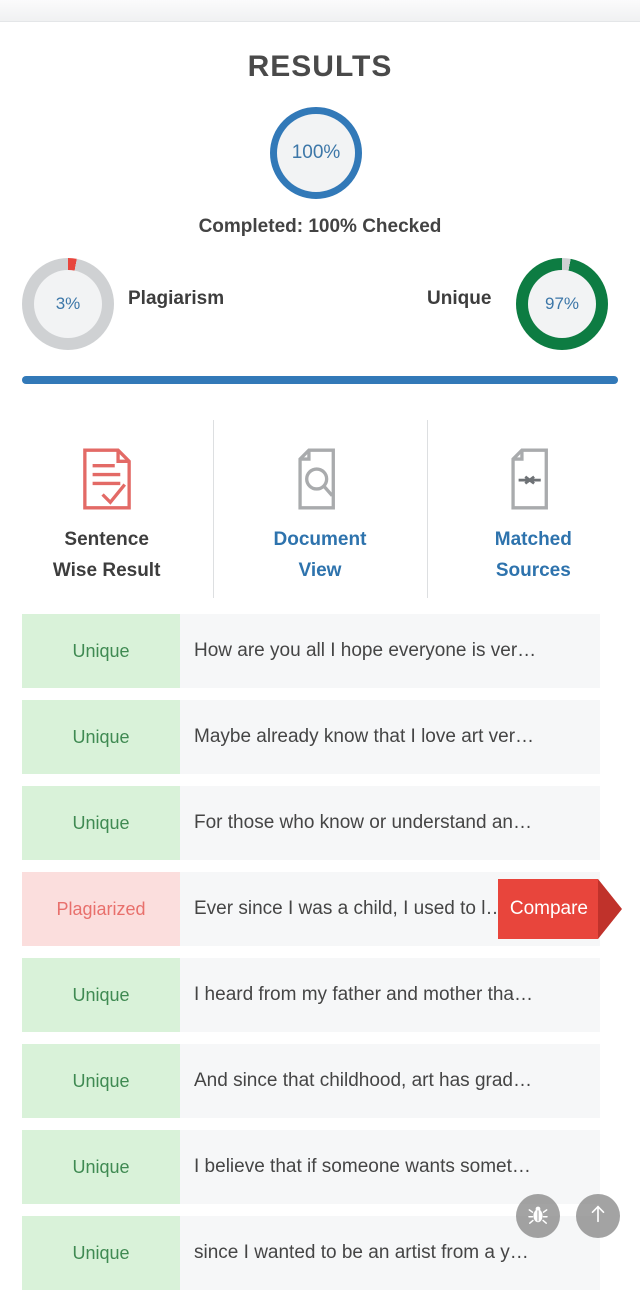  I want to click on section-divider-bar, so click(320, 380).